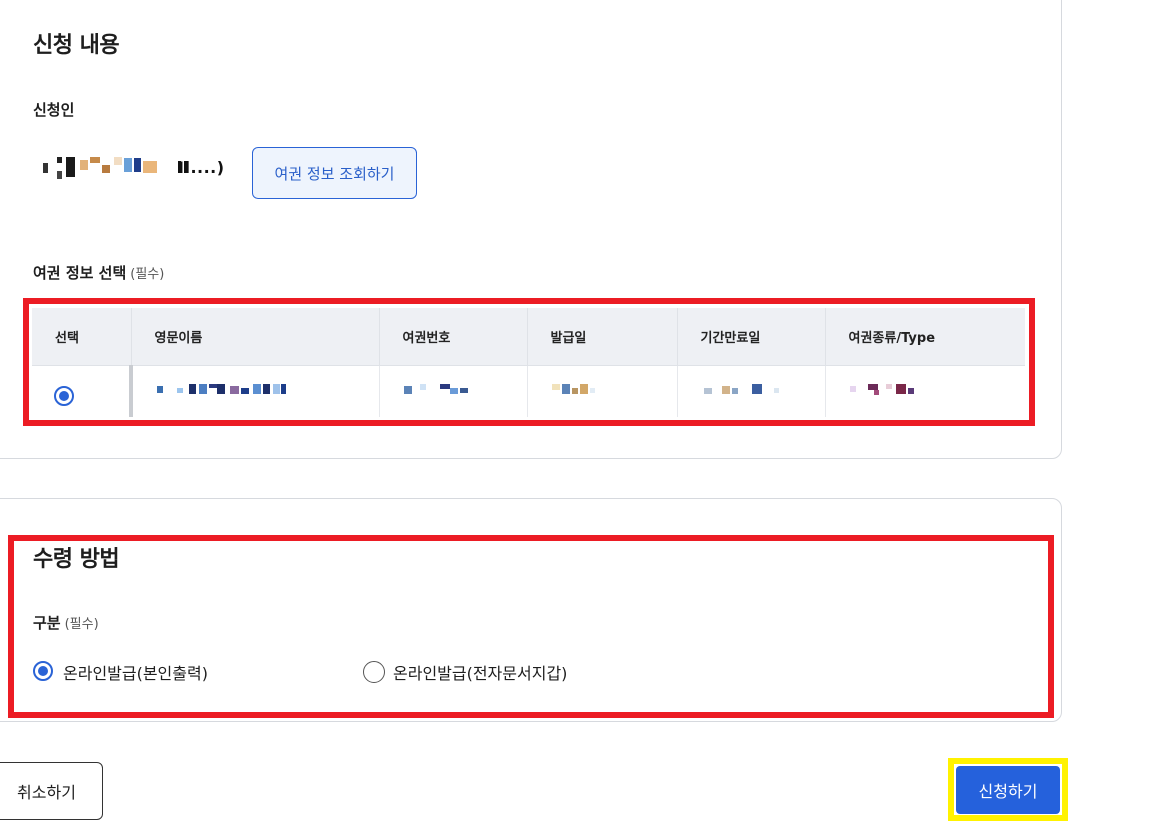  What do you see at coordinates (1008, 790) in the screenshot?
I see `submit-button: 신청하기` at bounding box center [1008, 790].